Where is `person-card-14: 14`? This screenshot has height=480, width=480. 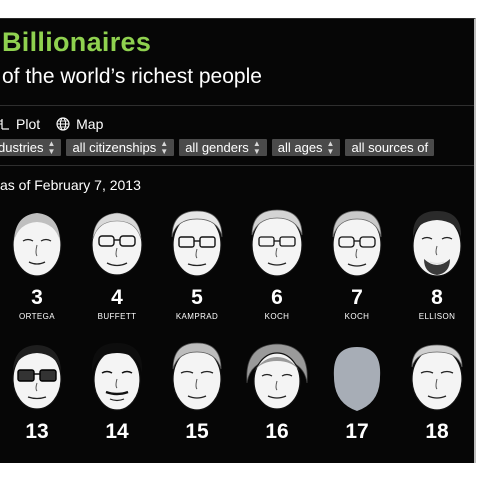 person-card-14: 14 is located at coordinates (117, 391).